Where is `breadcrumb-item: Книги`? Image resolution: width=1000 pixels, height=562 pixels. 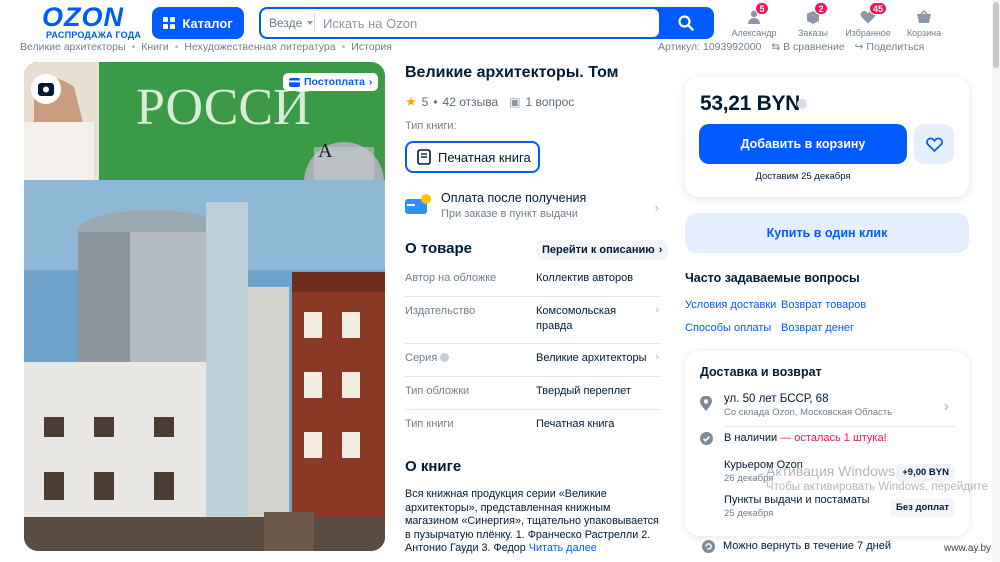 breadcrumb-item: Книги is located at coordinates (154, 48).